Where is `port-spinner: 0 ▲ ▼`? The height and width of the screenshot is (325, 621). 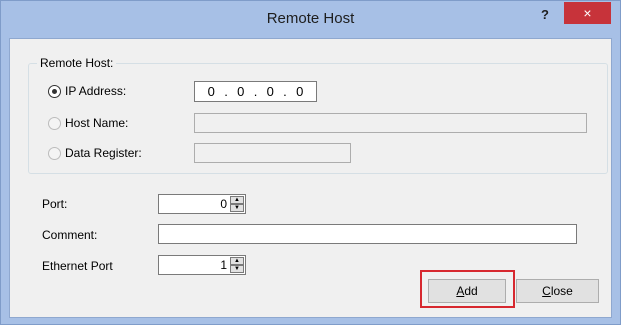
port-spinner: 0 ▲ ▼ is located at coordinates (202, 204).